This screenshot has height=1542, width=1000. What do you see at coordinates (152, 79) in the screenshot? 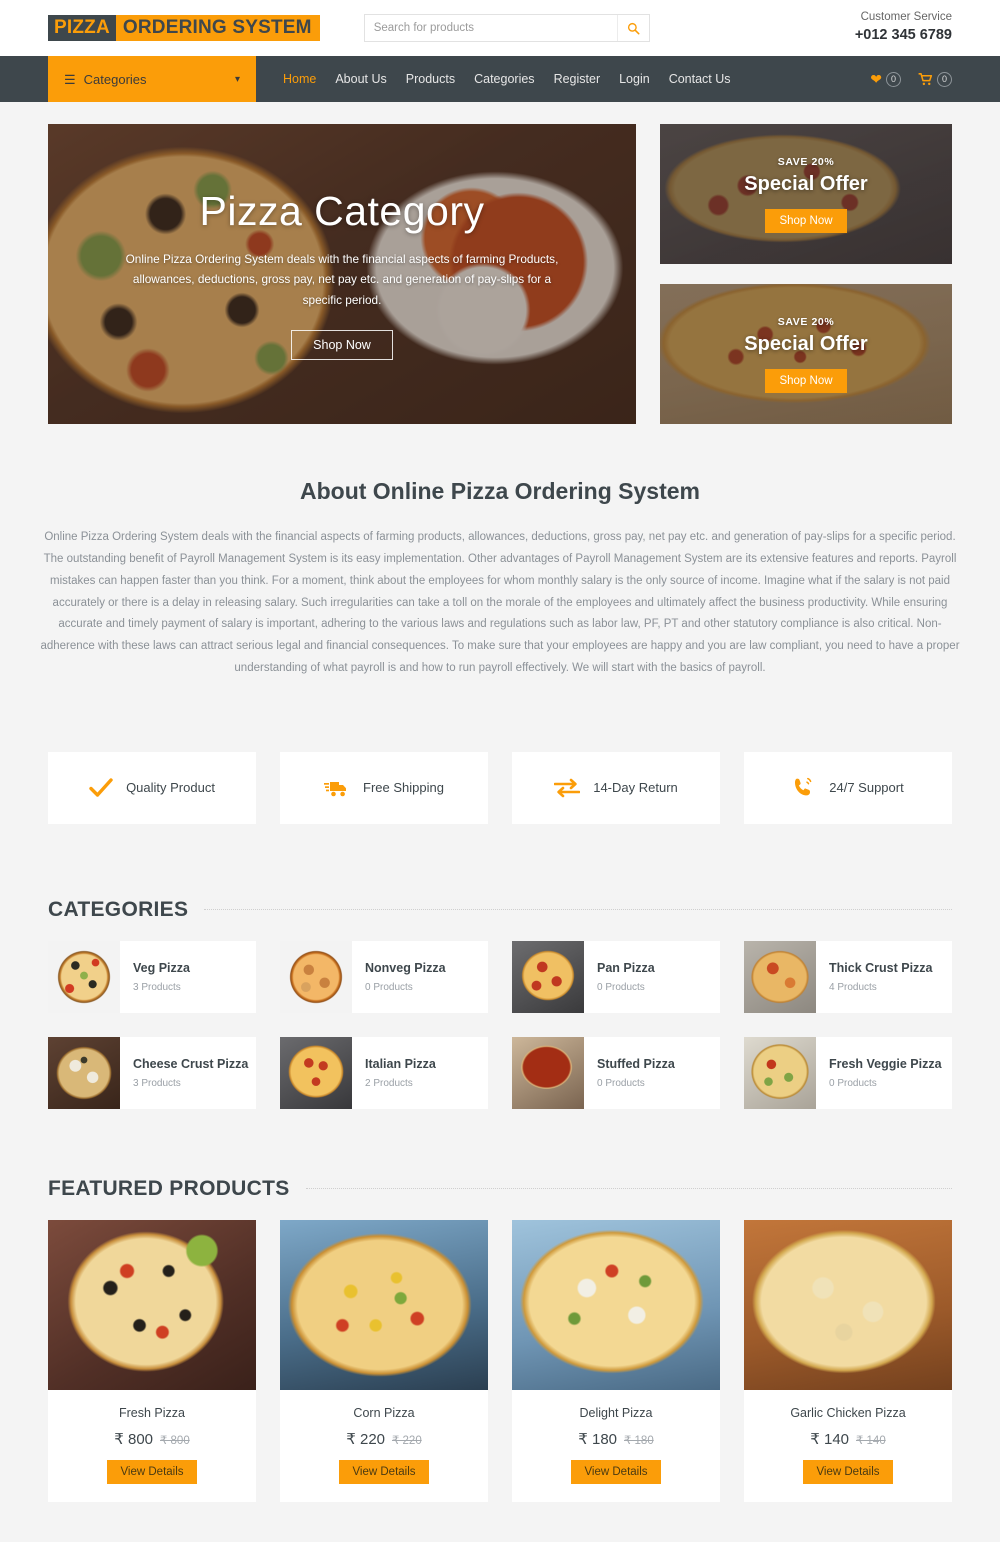
I see `categories-dropdown-button: ☰ Categories ▾` at bounding box center [152, 79].